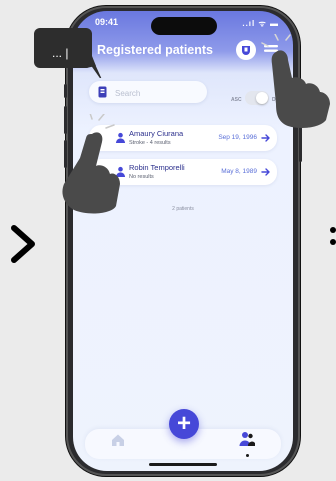  Describe the element at coordinates (65, 91) in the screenshot. I see `side-button` at that location.